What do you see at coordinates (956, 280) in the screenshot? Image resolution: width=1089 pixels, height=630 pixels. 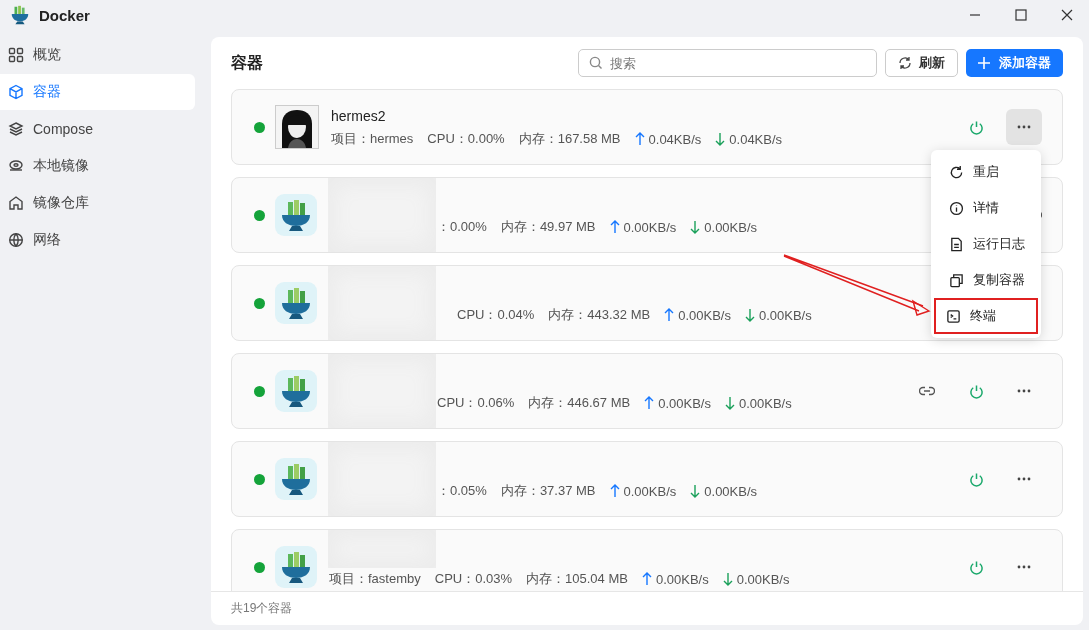 I see `copy-icon` at bounding box center [956, 280].